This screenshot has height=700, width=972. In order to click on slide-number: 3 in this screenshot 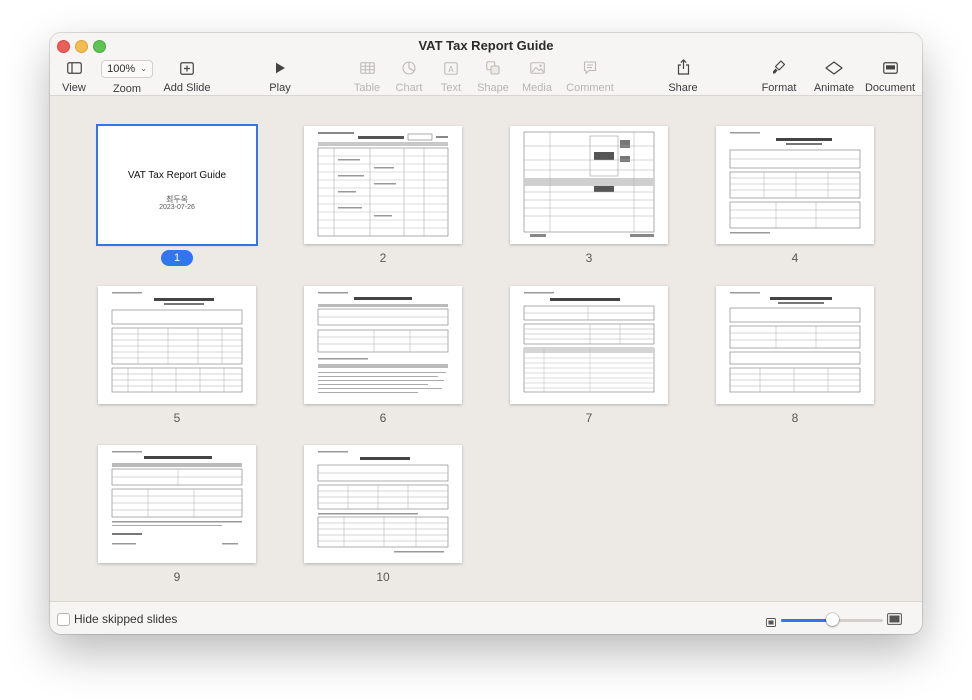, I will do `click(589, 258)`.